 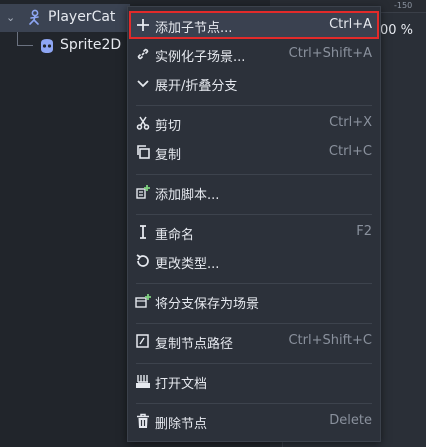 What do you see at coordinates (142, 341) in the screenshot?
I see `node-path-icon` at bounding box center [142, 341].